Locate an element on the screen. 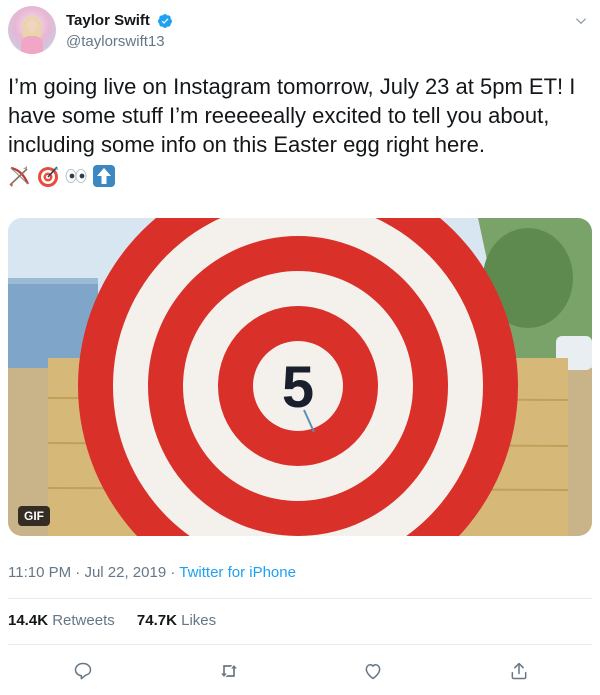 This screenshot has width=600, height=695. like-icon is located at coordinates (373, 672).